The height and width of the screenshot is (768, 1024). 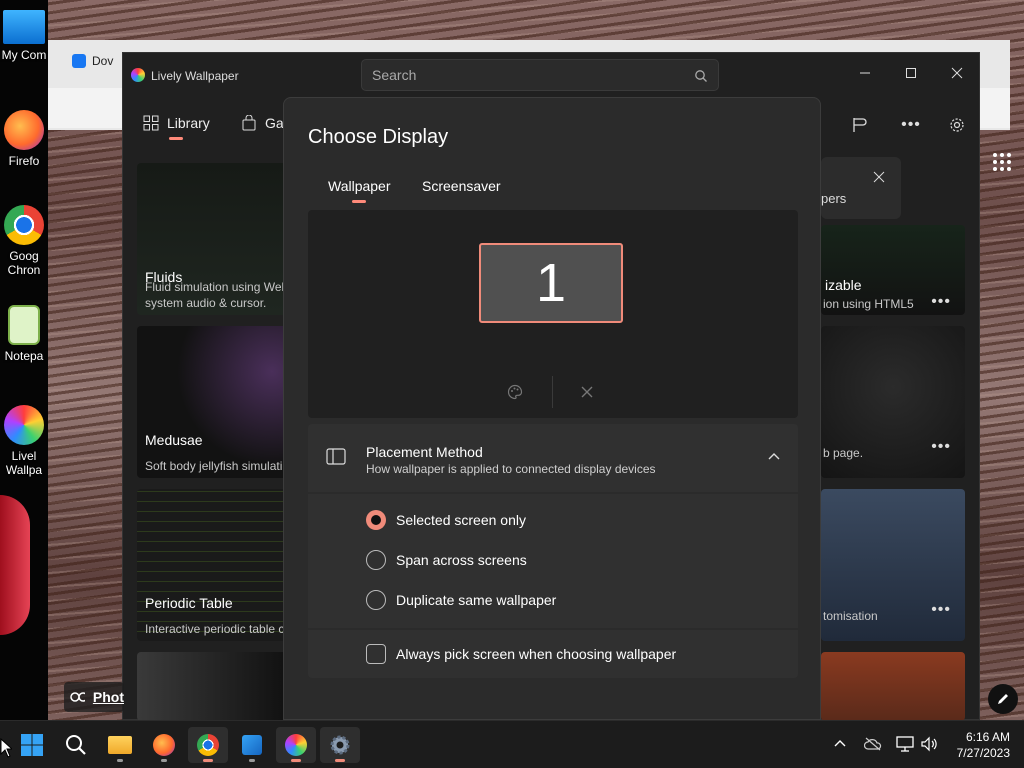 I want to click on card-description: ion using HTML5, so click(x=868, y=304).